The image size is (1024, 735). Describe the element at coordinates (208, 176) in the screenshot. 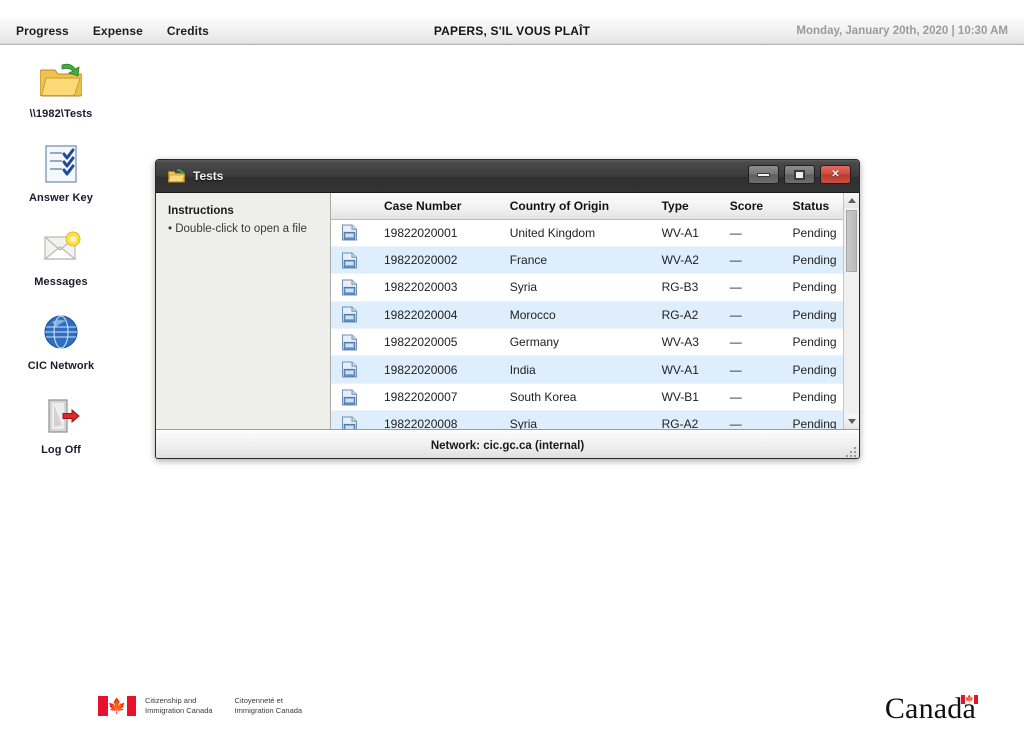

I see `window-title: Tests` at that location.